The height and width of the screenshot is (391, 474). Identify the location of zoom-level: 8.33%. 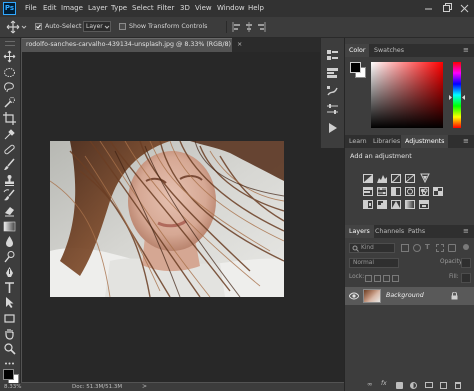
(12, 387).